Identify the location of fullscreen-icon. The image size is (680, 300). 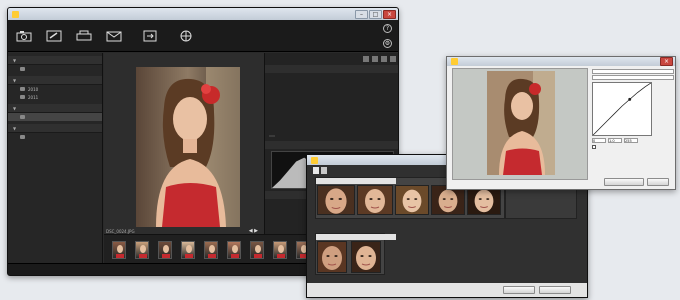
(375, 59).